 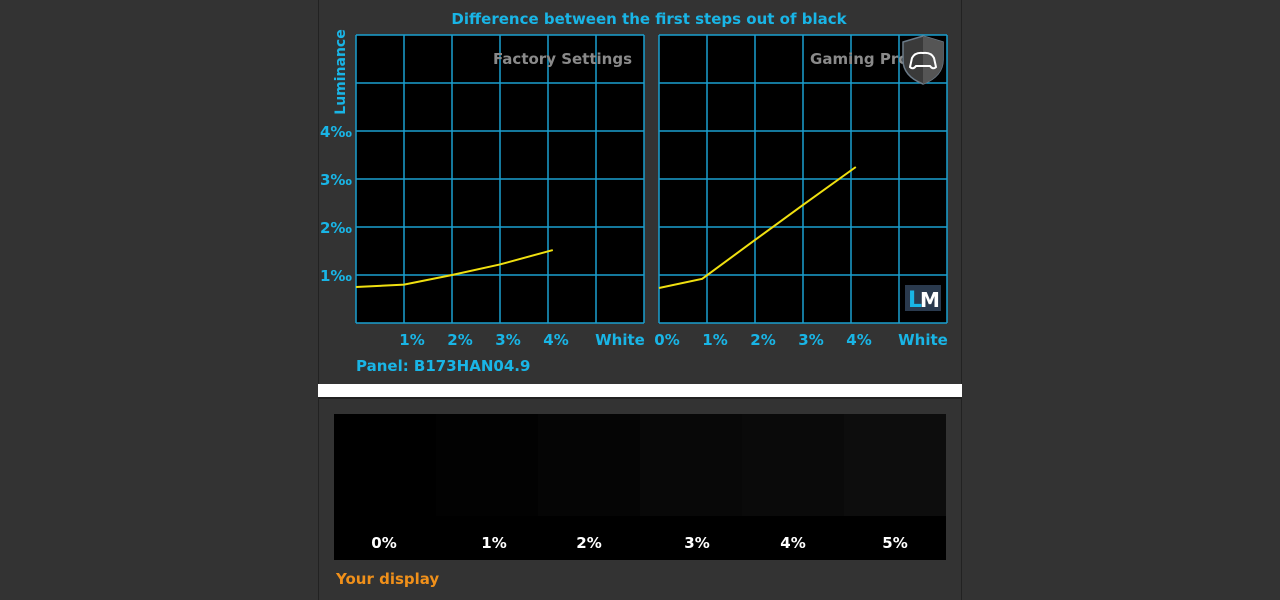 I want to click on y-tick-label: 3‰, so click(x=336, y=180).